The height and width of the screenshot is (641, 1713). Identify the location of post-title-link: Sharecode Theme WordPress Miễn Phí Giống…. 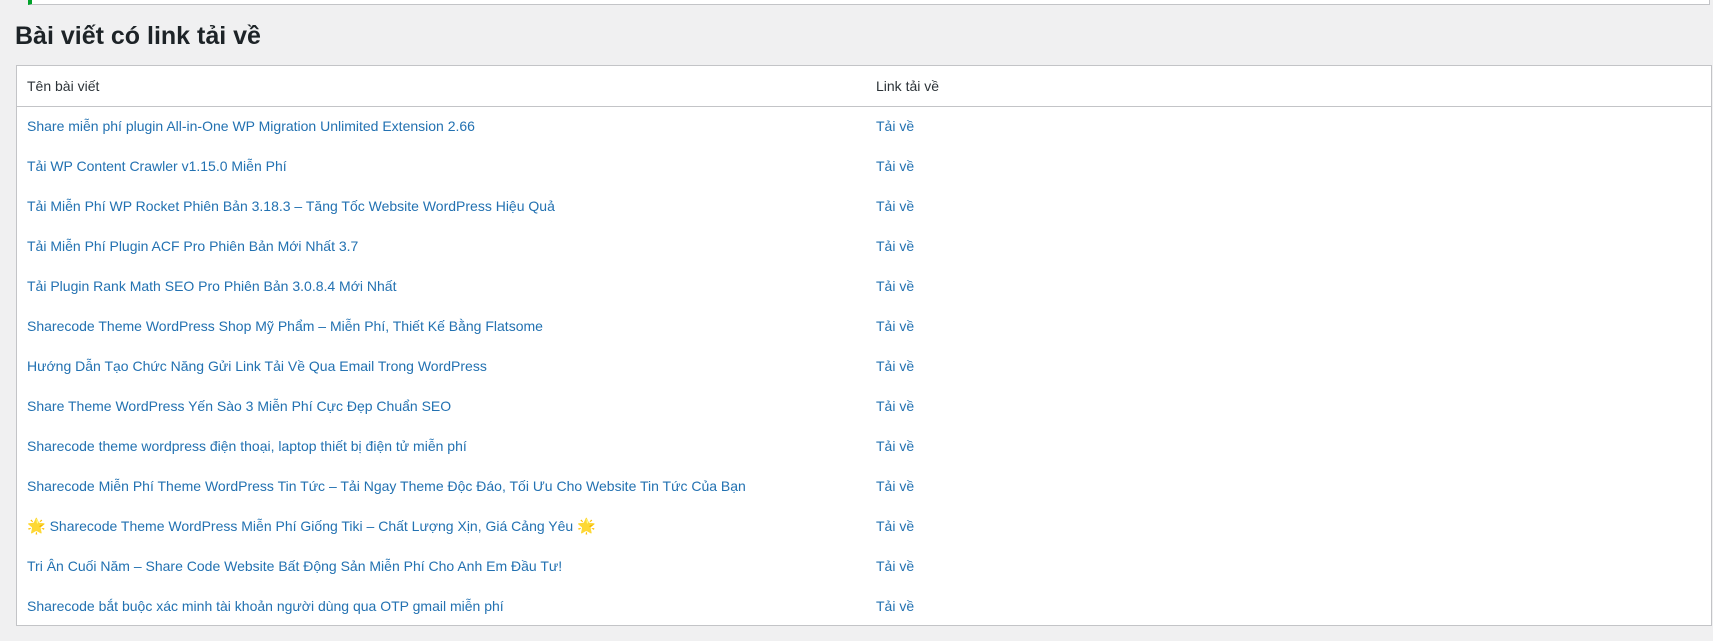
(312, 526).